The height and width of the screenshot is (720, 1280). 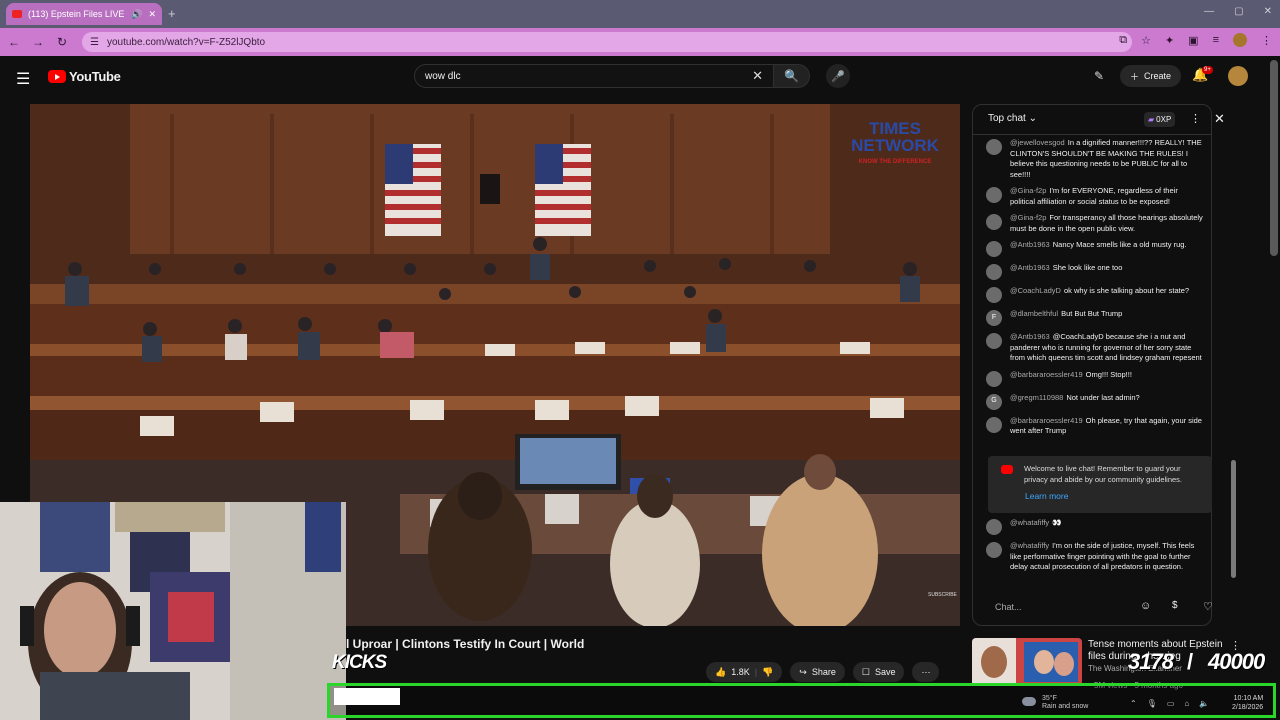 I want to click on heart-icon: ♡, so click(x=1208, y=606).